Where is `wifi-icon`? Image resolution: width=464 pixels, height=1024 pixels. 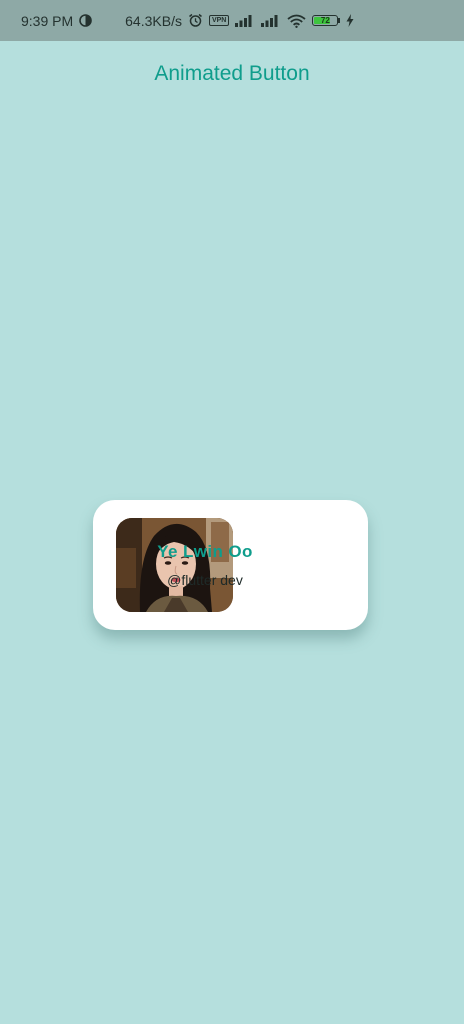 wifi-icon is located at coordinates (296, 21).